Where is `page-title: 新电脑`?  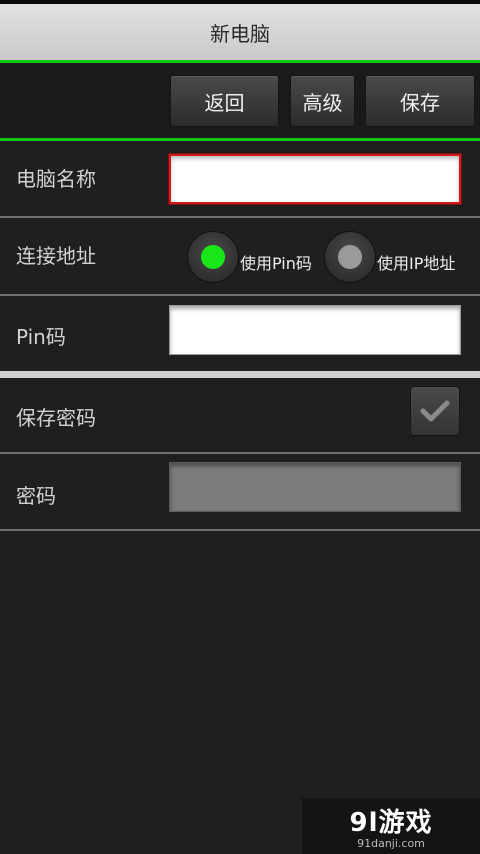 page-title: 新电脑 is located at coordinates (240, 33).